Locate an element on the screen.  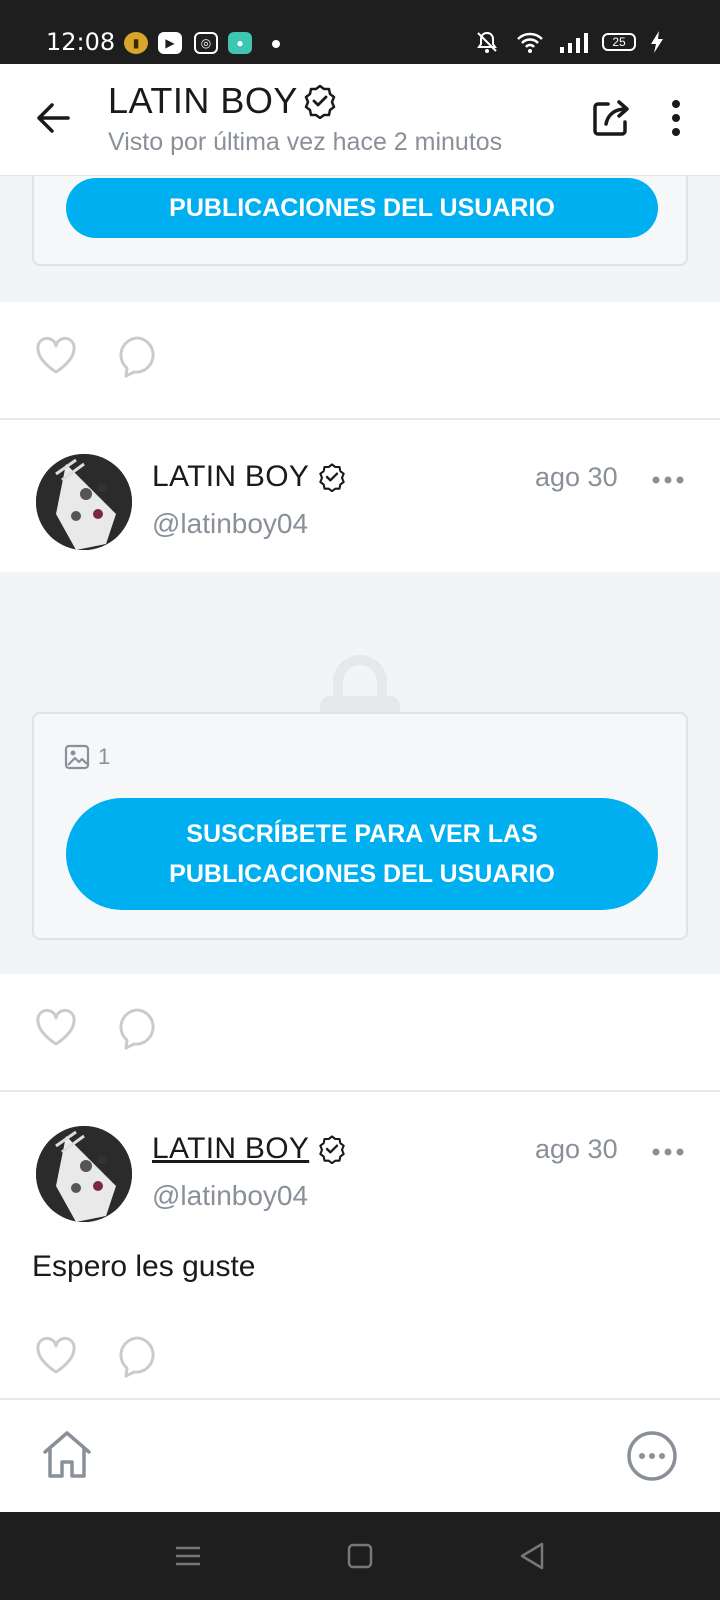
more-notifications-icon is located at coordinates (276, 44).